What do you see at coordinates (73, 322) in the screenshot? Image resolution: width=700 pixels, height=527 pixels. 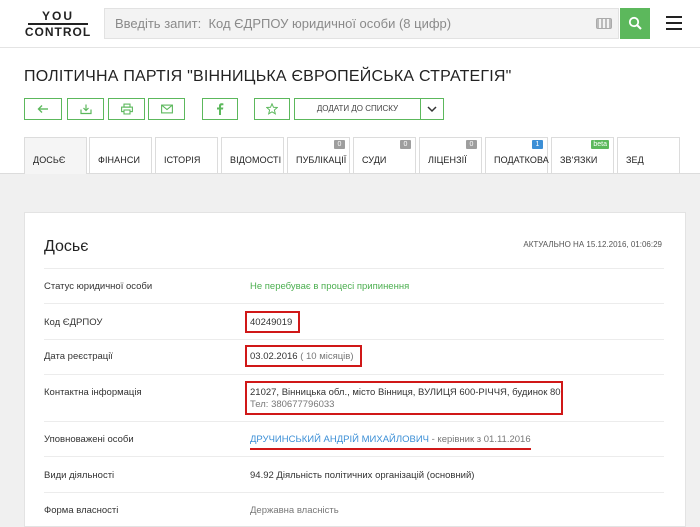 I see `code-label: Код ЄДРПОУ` at bounding box center [73, 322].